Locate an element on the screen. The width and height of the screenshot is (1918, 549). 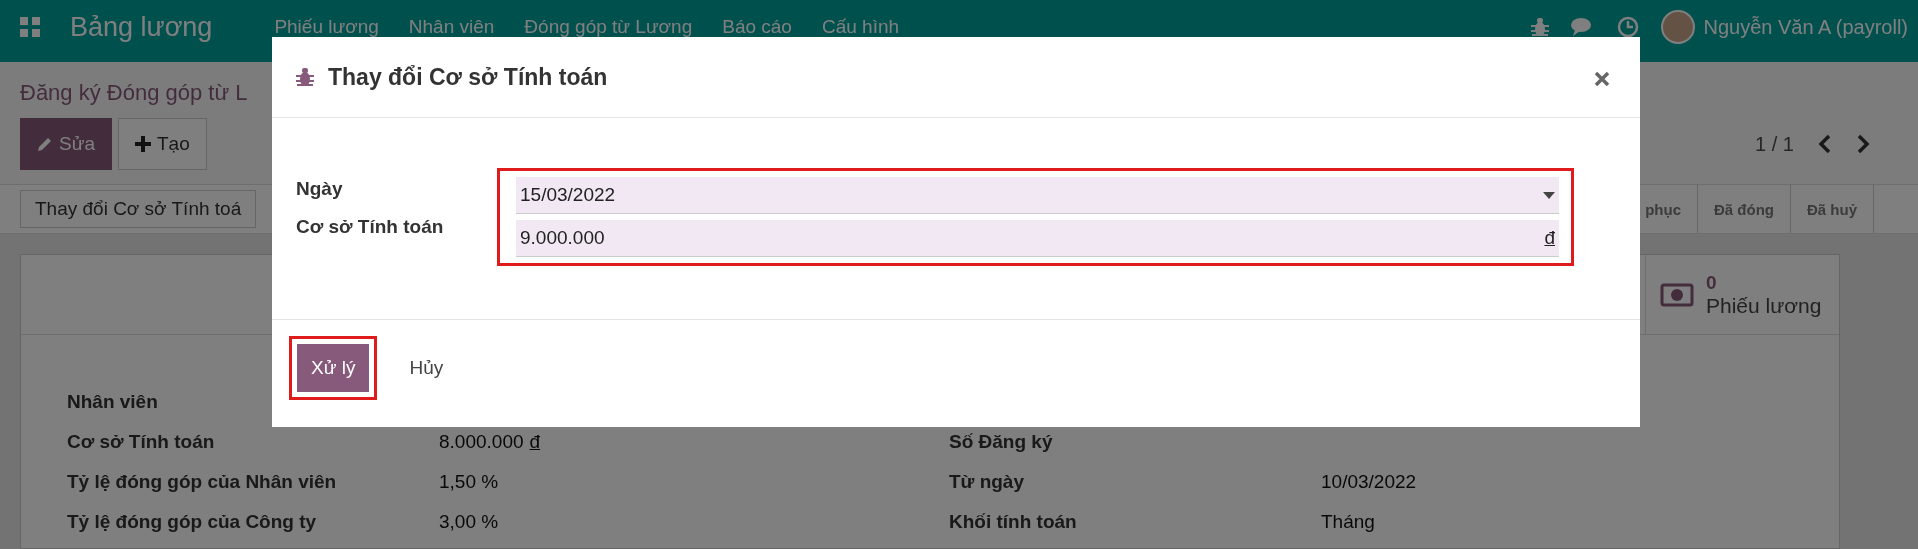
menu-item: Đóng góp từ Lương is located at coordinates (608, 27).